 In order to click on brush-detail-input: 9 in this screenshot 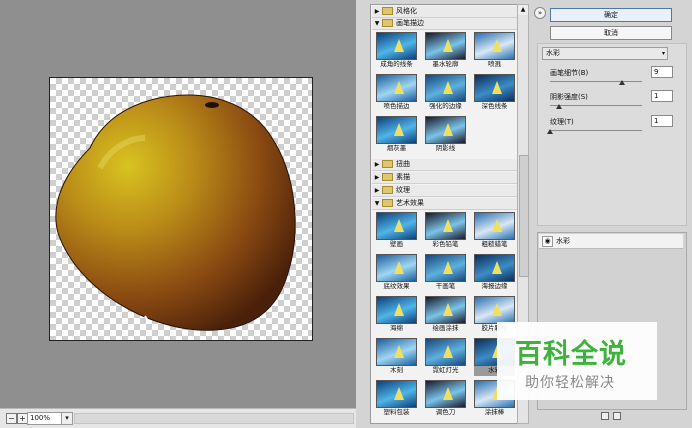, I will do `click(662, 72)`.